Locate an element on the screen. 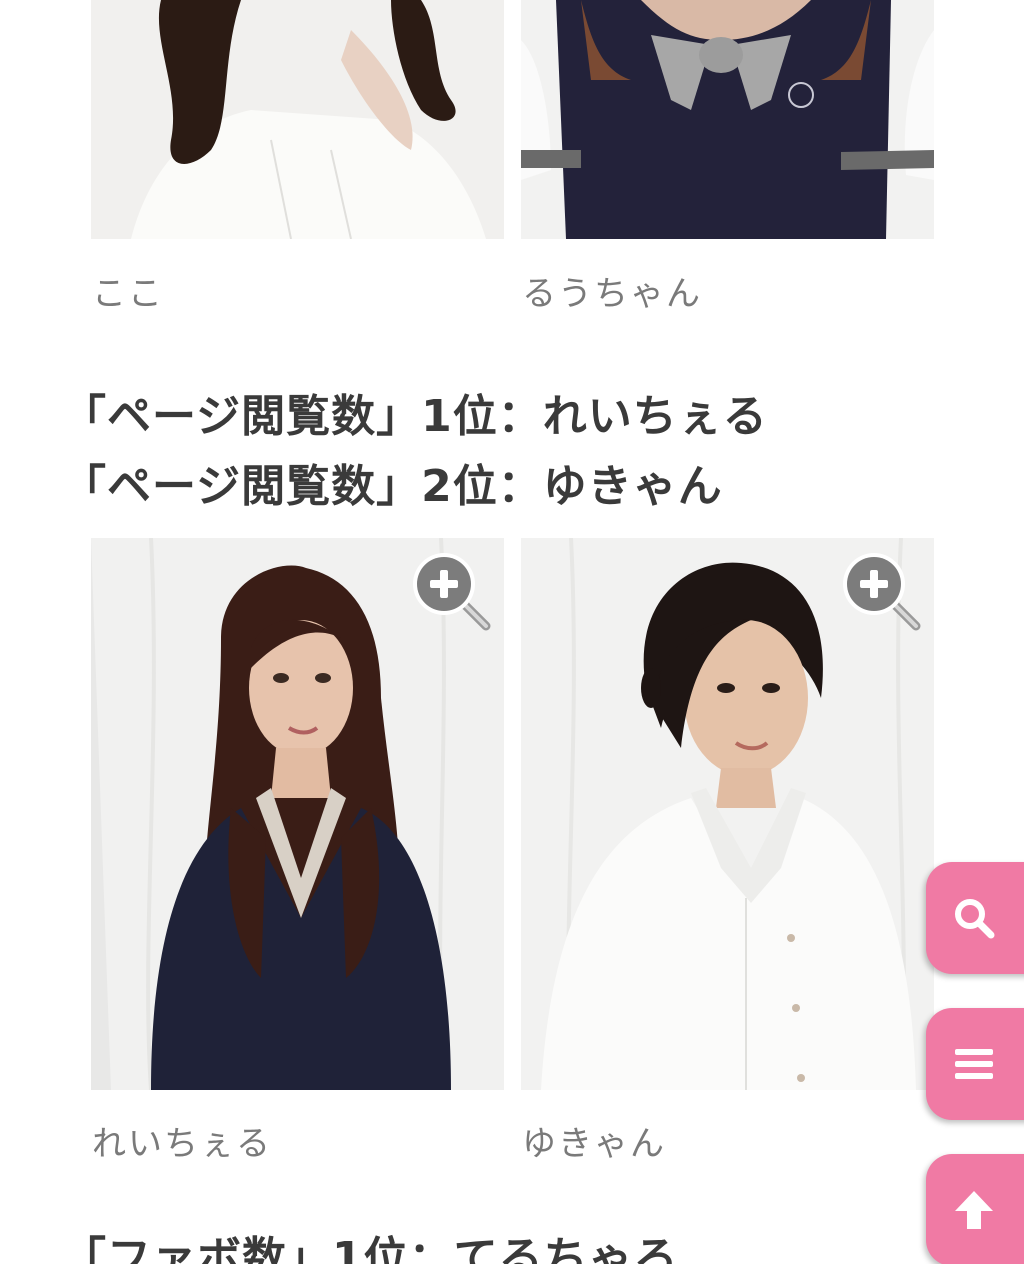 This screenshot has width=1024, height=1264. model-name-caption: れいちぇる is located at coordinates (182, 1140).